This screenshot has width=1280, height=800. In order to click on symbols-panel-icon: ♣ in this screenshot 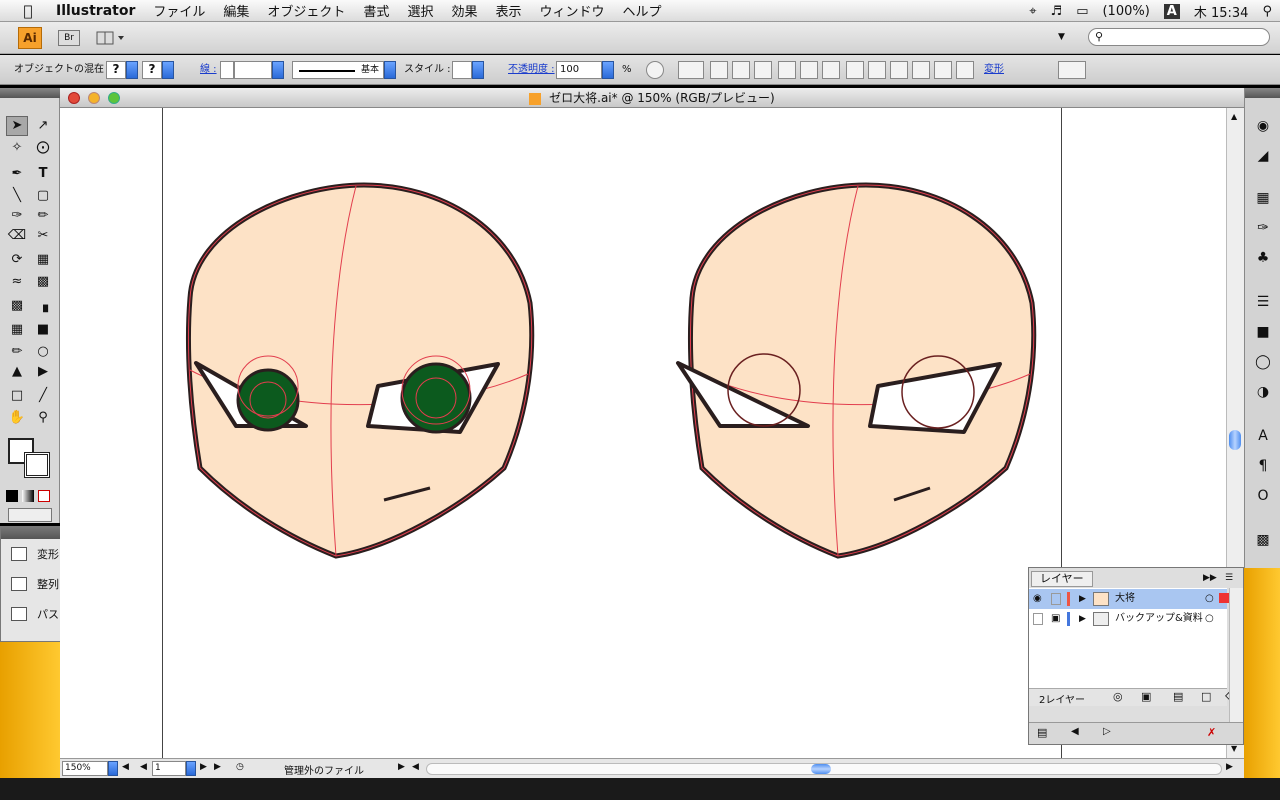, I will do `click(1263, 258)`.